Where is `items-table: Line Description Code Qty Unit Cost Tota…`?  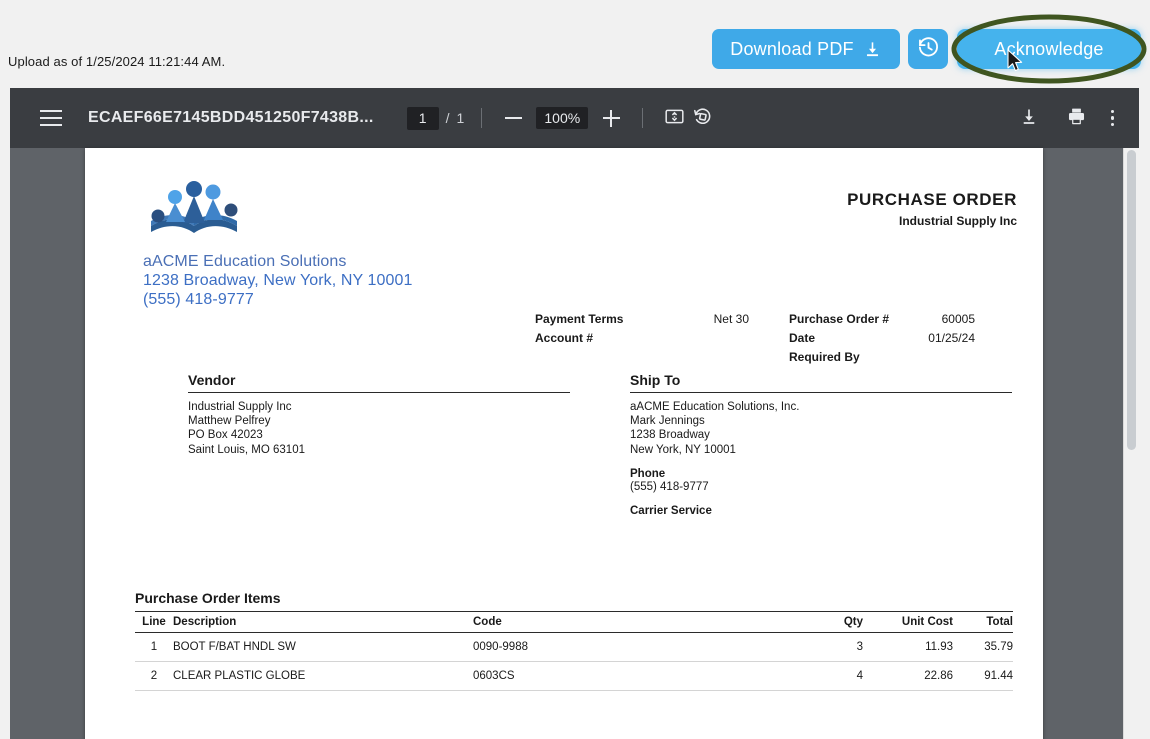 items-table: Line Description Code Qty Unit Cost Tota… is located at coordinates (574, 651).